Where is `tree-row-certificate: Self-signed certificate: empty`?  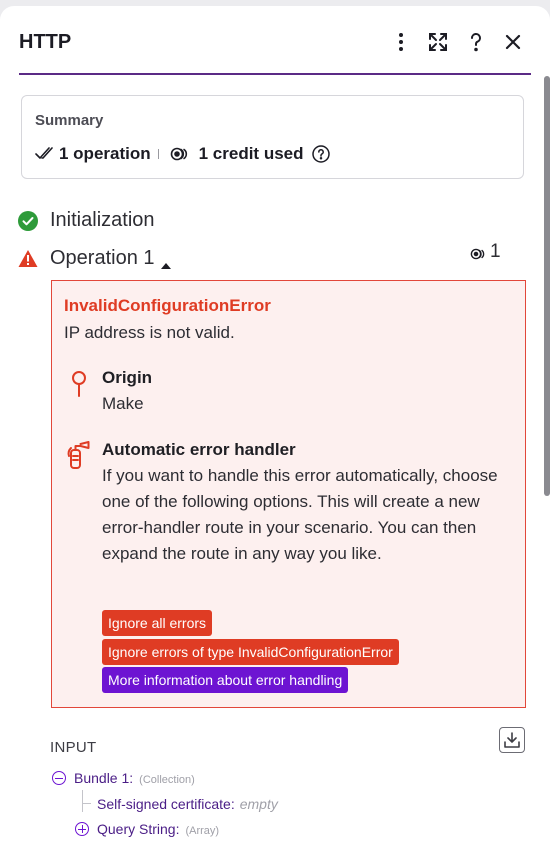 tree-row-certificate: Self-signed certificate: empty is located at coordinates (187, 804).